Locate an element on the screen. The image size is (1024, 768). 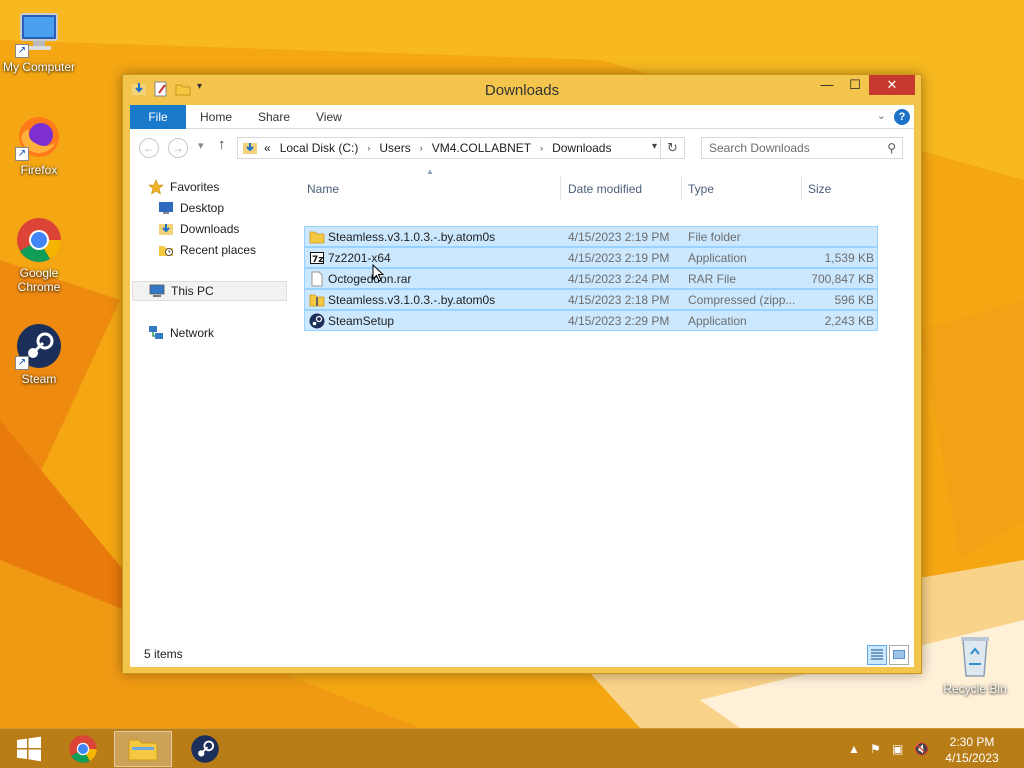
nav-item-recent-places: Recent places is located at coordinates (207, 250).